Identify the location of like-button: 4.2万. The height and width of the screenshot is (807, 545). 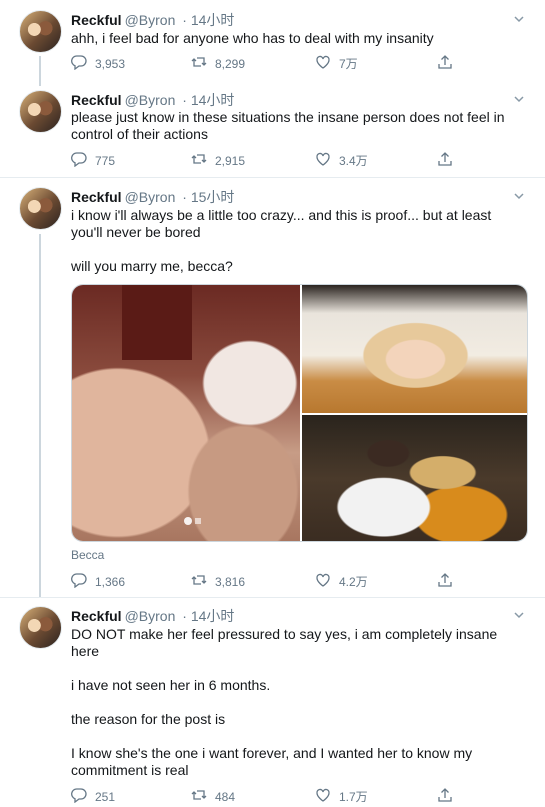
(341, 581).